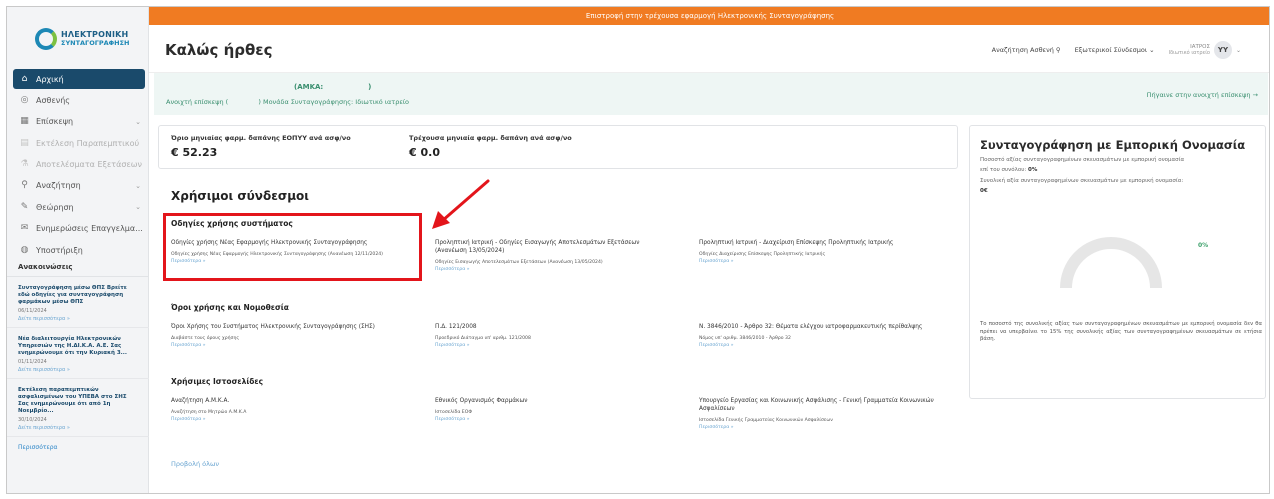 The height and width of the screenshot is (499, 1274). Describe the element at coordinates (24, 121) in the screenshot. I see `calendar-icon: ▦` at that location.